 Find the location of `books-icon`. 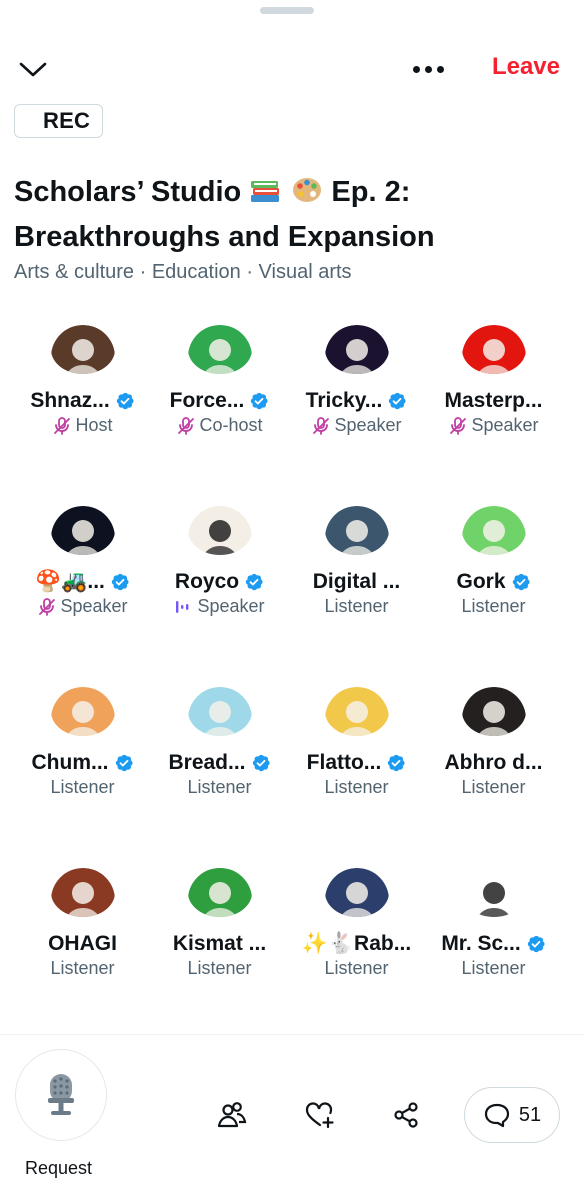

books-icon is located at coordinates (266, 196).